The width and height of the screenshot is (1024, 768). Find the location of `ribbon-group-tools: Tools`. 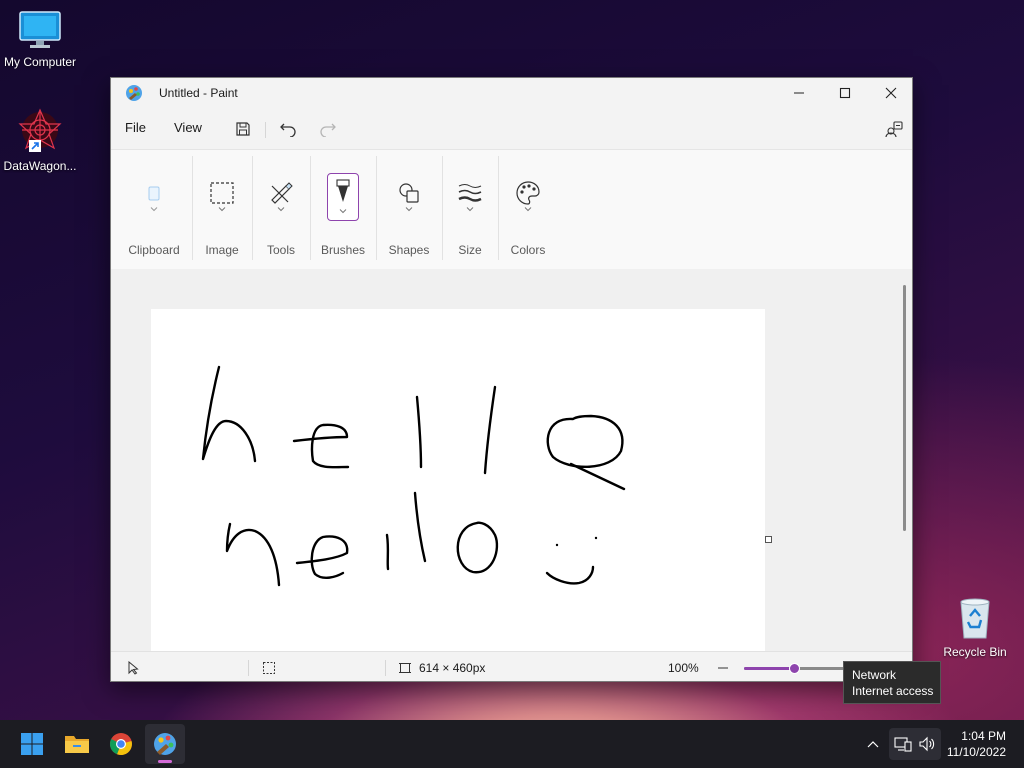

ribbon-group-tools: Tools is located at coordinates (281, 209).